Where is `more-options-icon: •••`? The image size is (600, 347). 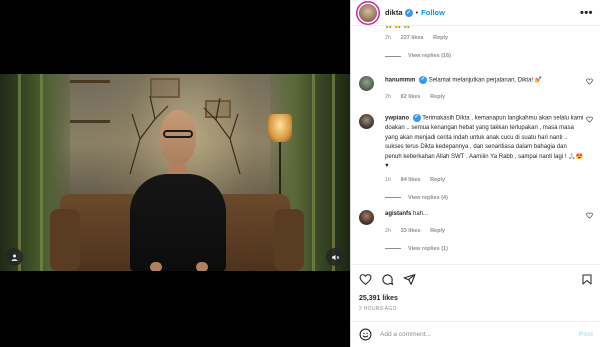
more-options-icon: ••• is located at coordinates (586, 13).